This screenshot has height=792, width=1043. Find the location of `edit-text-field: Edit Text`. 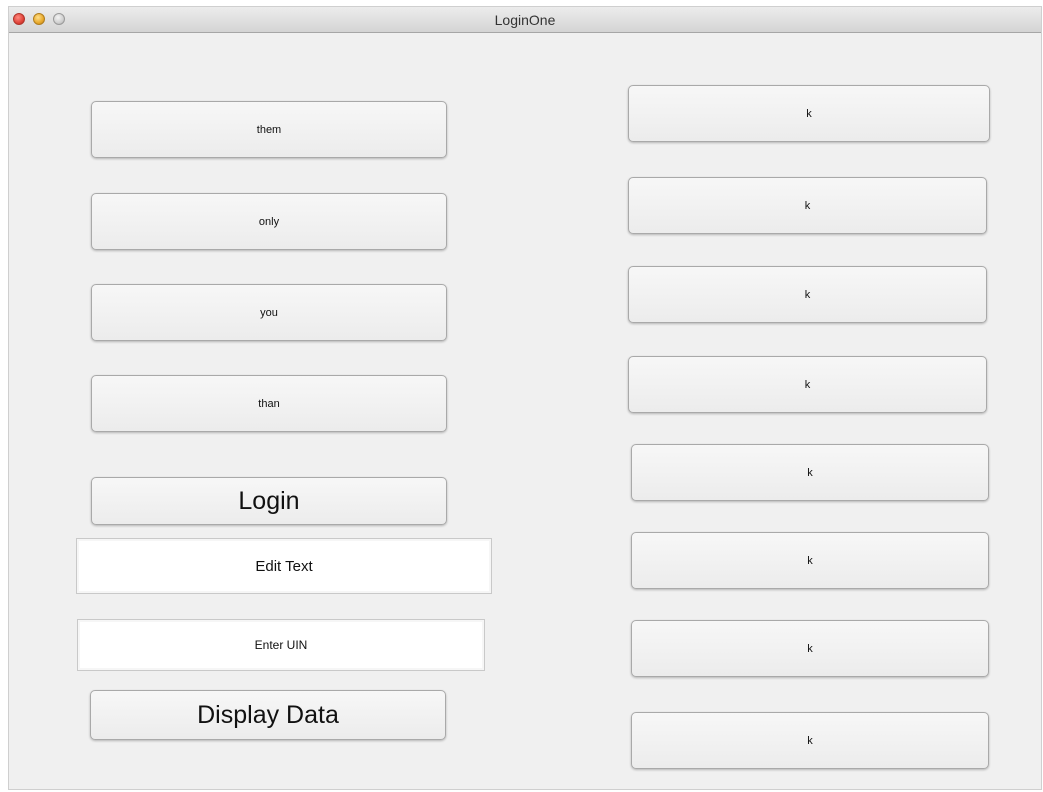

edit-text-field: Edit Text is located at coordinates (284, 566).